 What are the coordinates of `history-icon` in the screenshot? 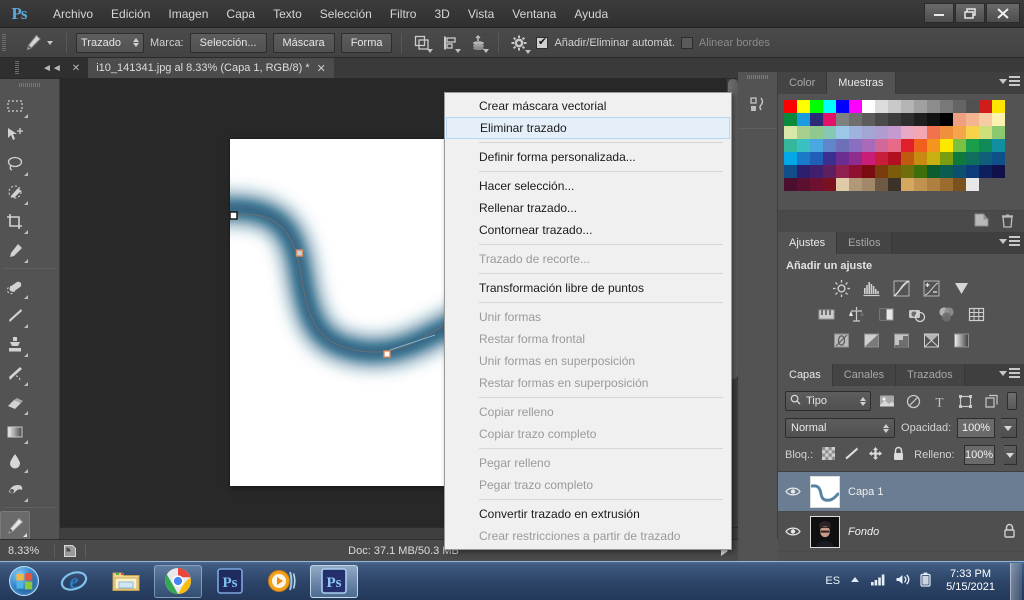 It's located at (757, 105).